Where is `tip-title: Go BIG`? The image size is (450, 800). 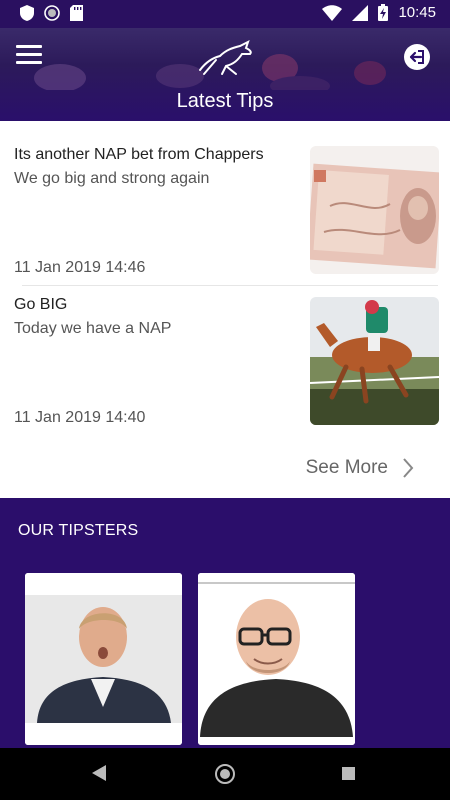 tip-title: Go BIG is located at coordinates (41, 304).